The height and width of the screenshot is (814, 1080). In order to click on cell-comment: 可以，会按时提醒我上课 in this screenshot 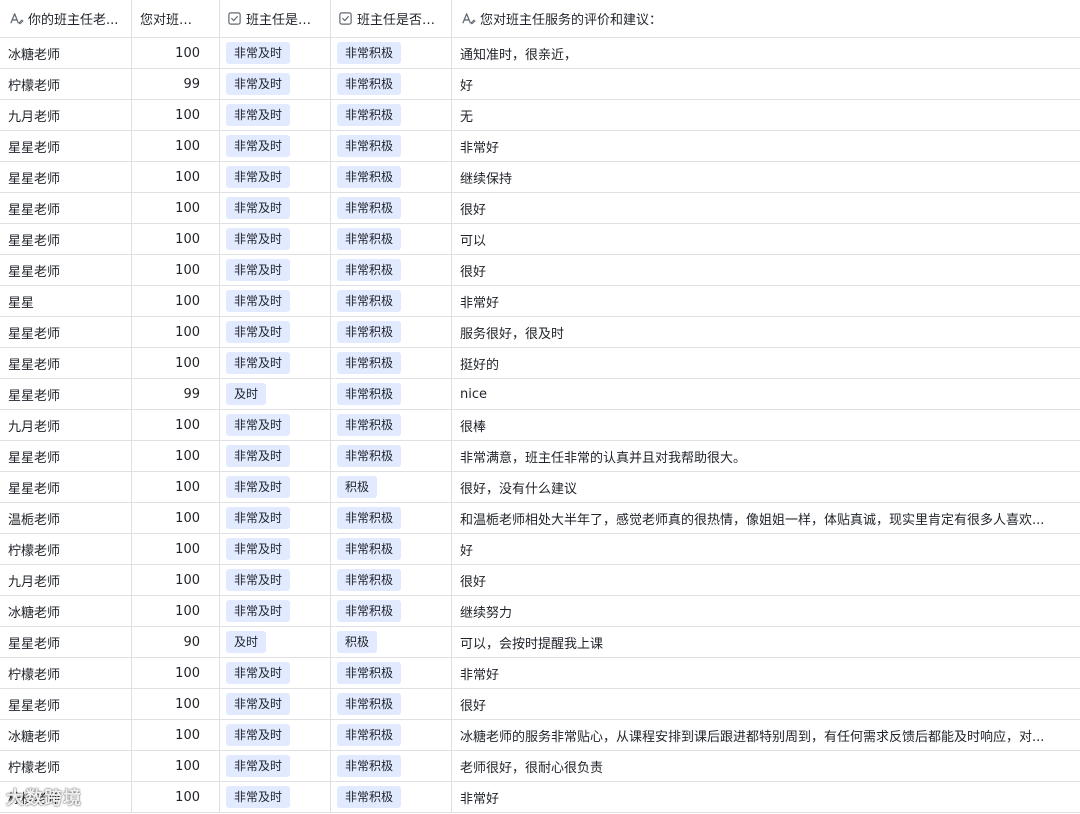, I will do `click(766, 642)`.